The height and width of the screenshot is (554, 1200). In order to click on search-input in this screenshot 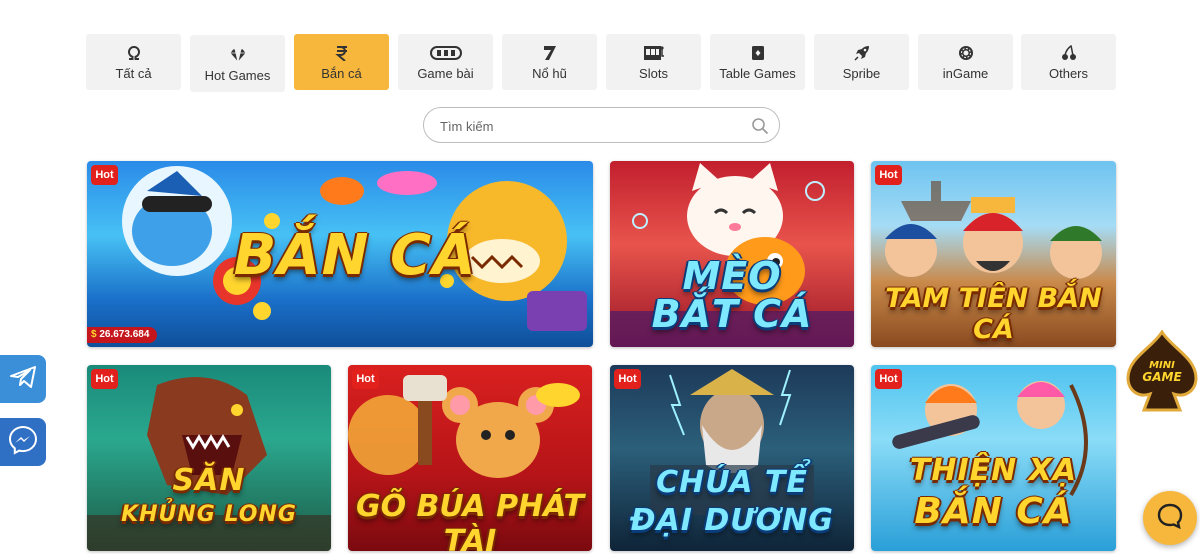, I will do `click(590, 126)`.